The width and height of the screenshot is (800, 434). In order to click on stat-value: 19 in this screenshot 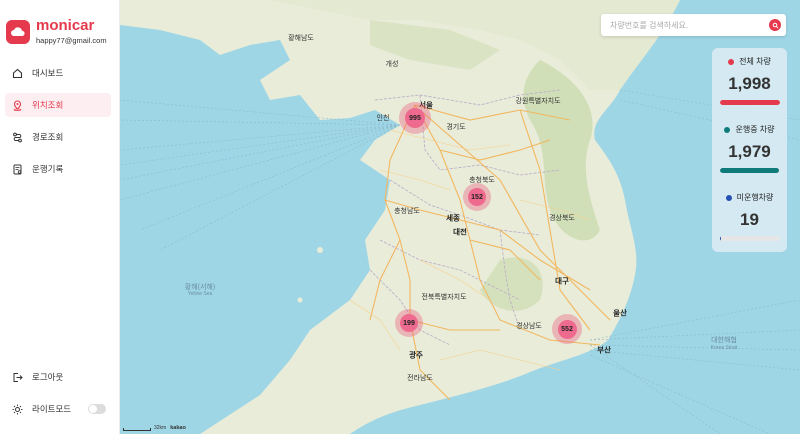, I will do `click(749, 219)`.